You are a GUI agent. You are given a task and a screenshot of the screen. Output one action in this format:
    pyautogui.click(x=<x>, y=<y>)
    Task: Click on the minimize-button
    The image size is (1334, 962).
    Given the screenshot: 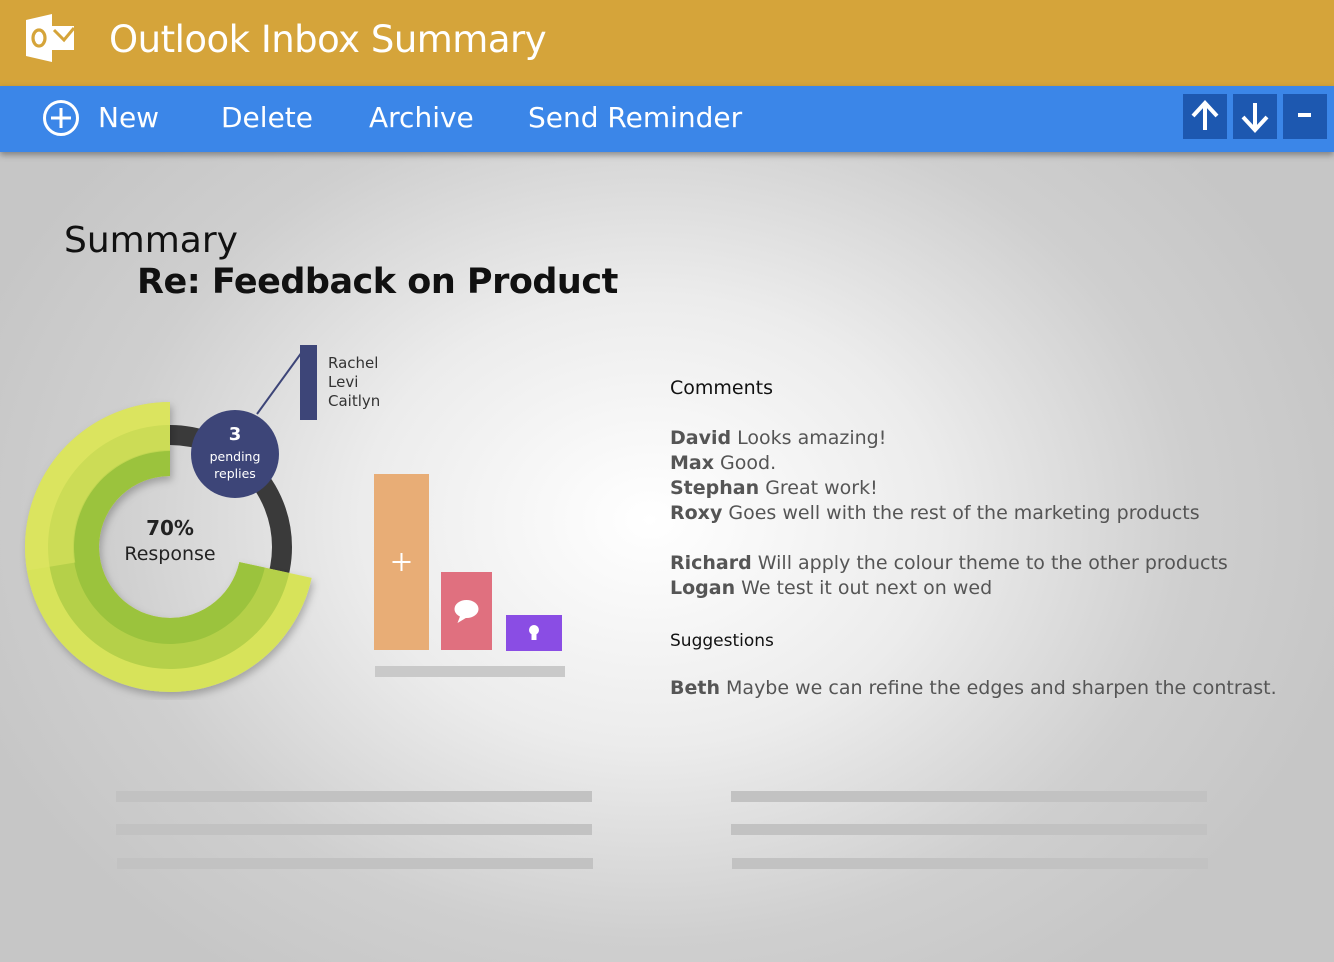 What is the action you would take?
    pyautogui.click(x=1305, y=116)
    